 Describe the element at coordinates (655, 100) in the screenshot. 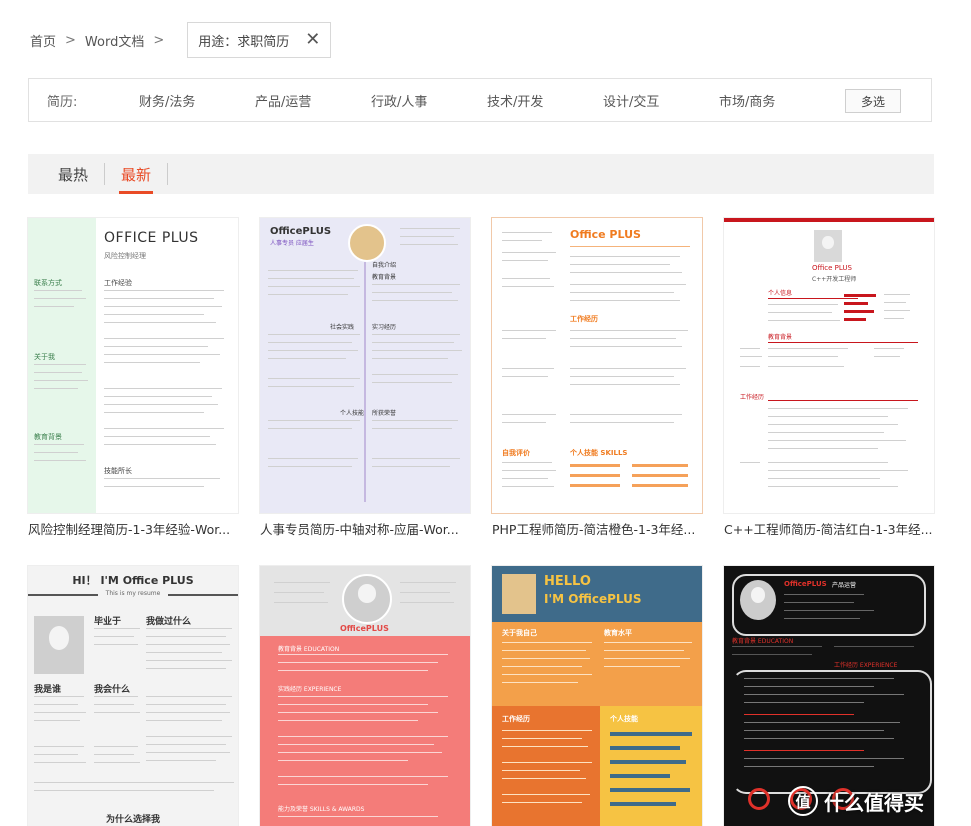

I see `filter-option-design: 设计/交互` at that location.